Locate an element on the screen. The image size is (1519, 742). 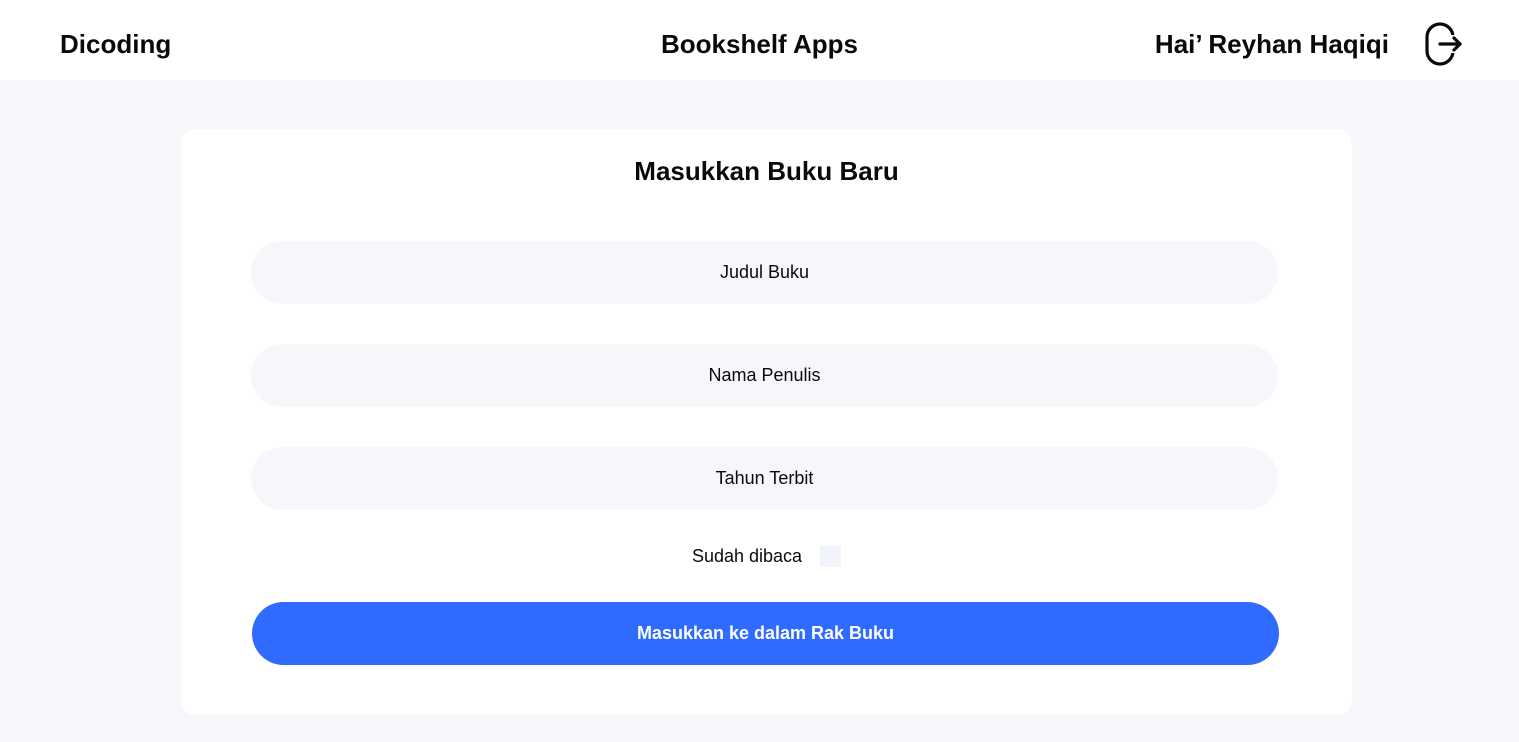
author-input is located at coordinates (764, 375).